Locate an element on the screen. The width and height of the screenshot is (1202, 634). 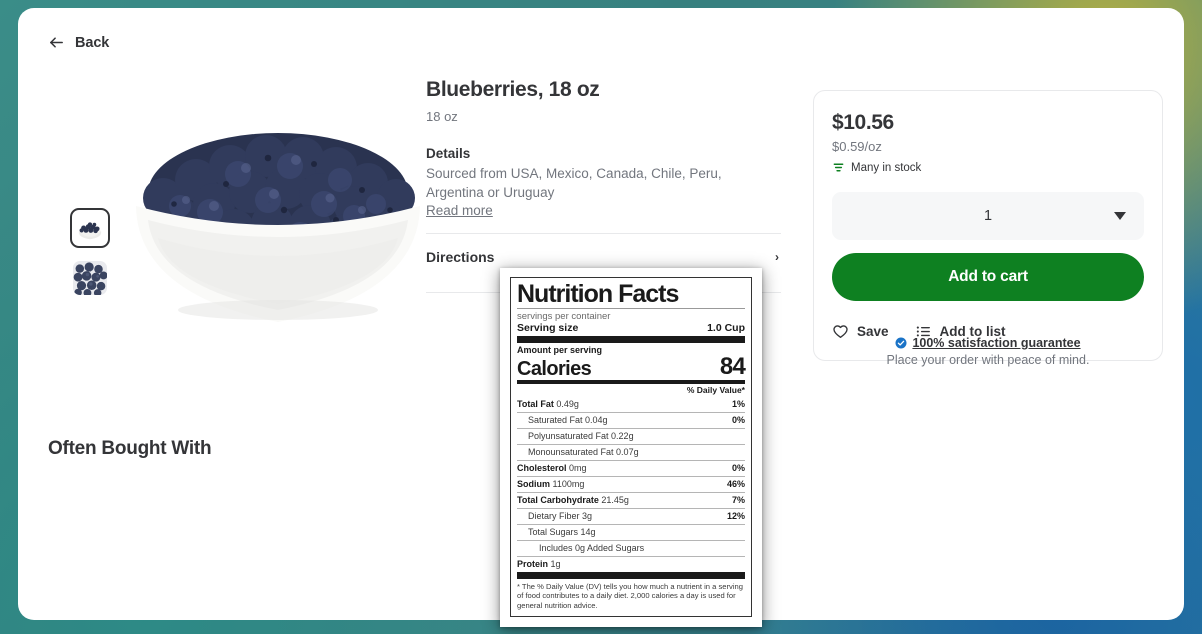
nutrient-name: Monounsaturated Fat 0.07g is located at coordinates (583, 452).